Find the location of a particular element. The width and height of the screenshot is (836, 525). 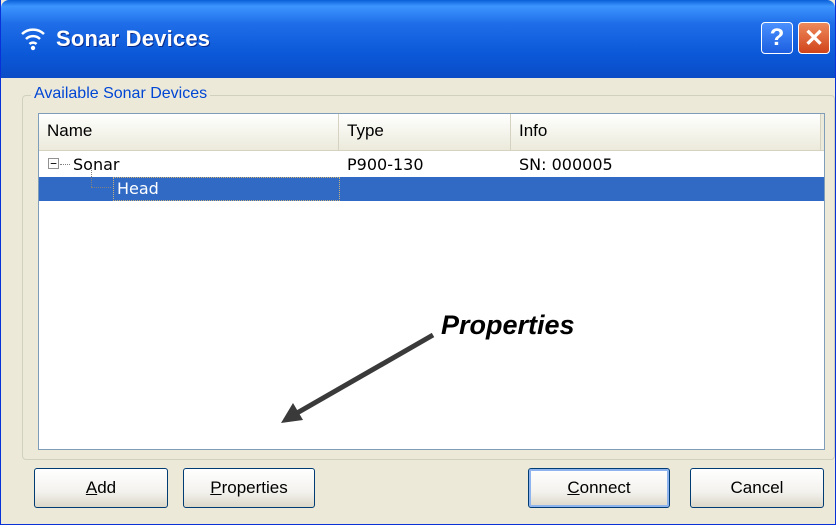

connect-button: Connect is located at coordinates (599, 488).